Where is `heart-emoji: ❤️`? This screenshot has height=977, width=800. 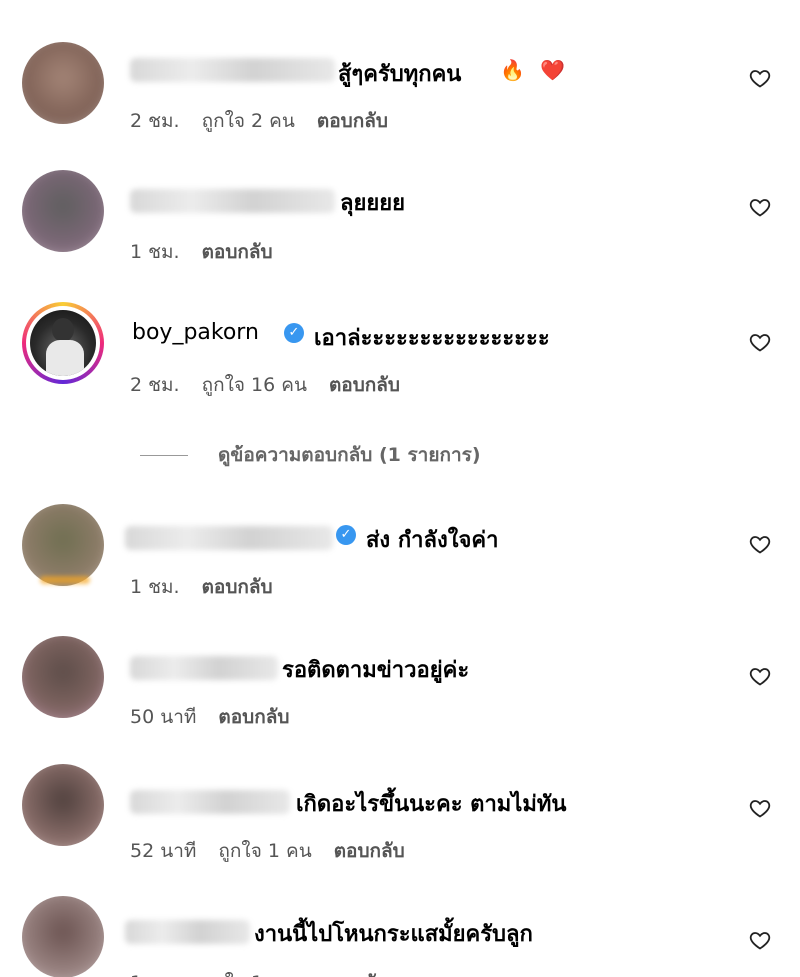 heart-emoji: ❤️ is located at coordinates (552, 70).